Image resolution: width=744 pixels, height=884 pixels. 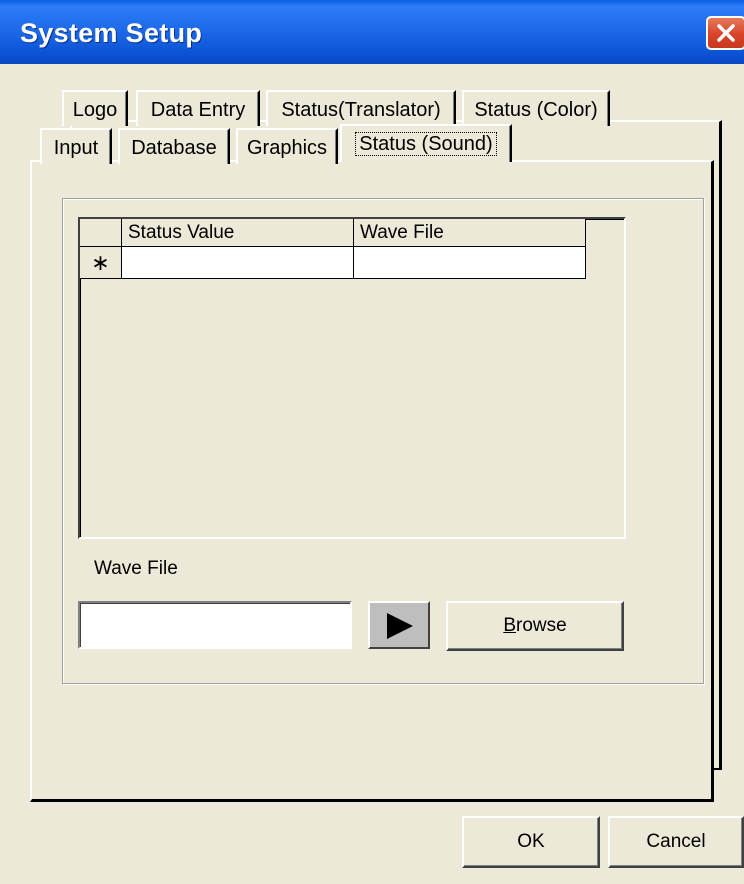 I want to click on tab-database: Database, so click(x=174, y=146).